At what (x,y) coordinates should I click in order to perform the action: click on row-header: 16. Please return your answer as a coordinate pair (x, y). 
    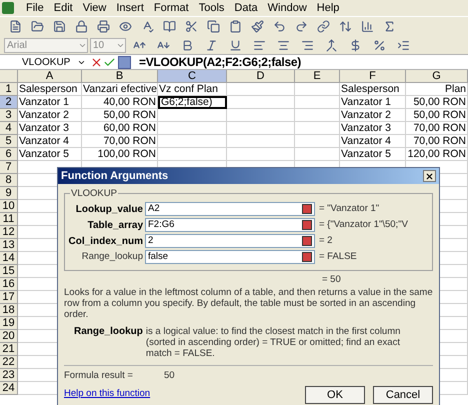
    Looking at the image, I should click on (9, 284).